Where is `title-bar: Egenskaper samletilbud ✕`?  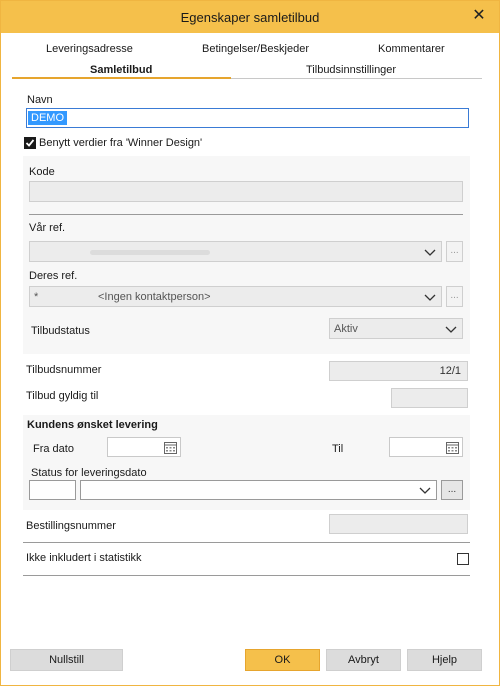
title-bar: Egenskaper samletilbud ✕ is located at coordinates (250, 17).